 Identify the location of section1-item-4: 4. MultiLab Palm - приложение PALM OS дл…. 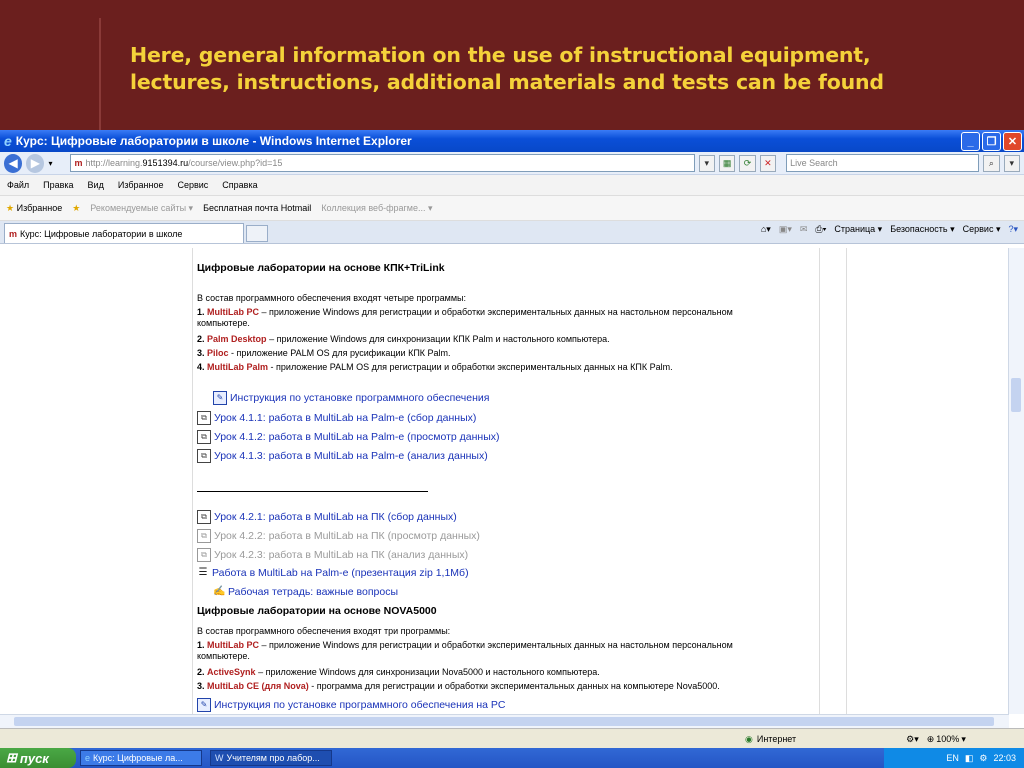
(435, 367).